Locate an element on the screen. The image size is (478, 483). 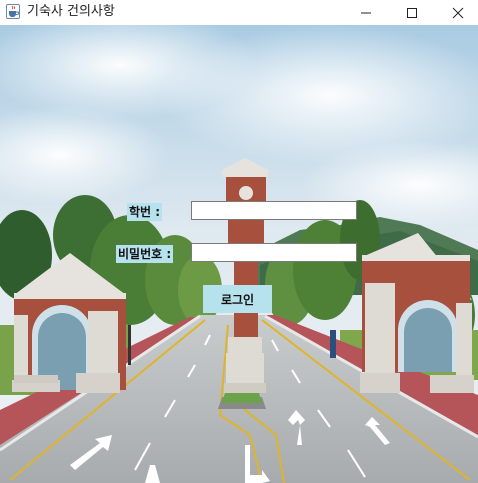
maximize-icon is located at coordinates (412, 12).